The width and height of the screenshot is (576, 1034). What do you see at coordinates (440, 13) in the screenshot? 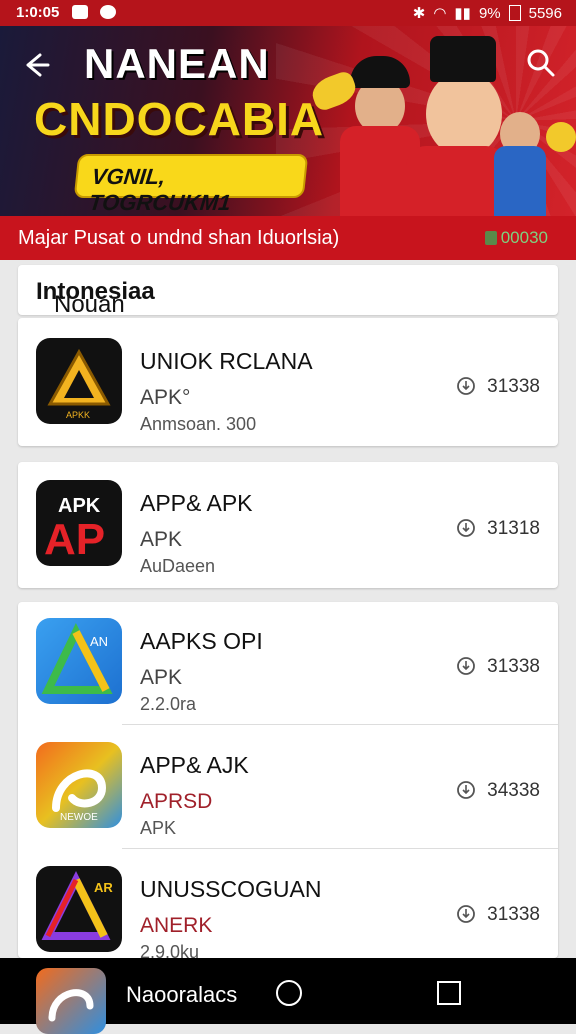
I see `wifi-icon: ◠` at bounding box center [440, 13].